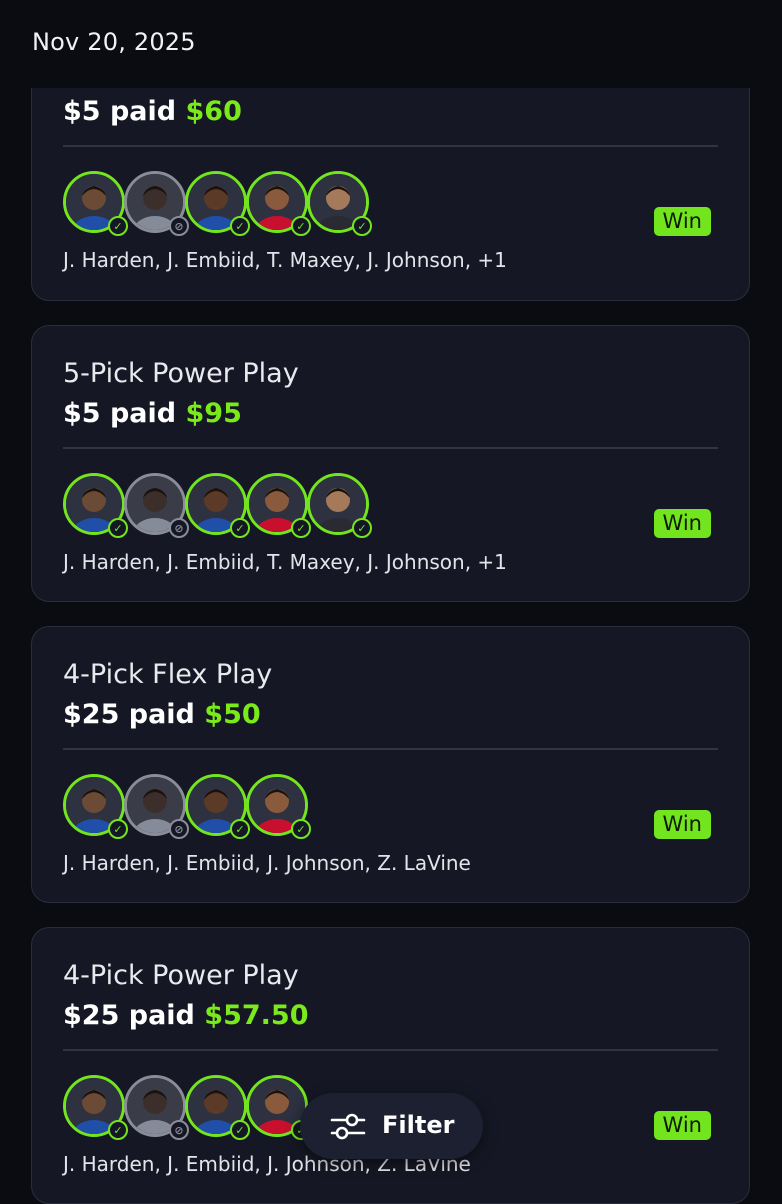  I want to click on payout-amount: $50, so click(232, 714).